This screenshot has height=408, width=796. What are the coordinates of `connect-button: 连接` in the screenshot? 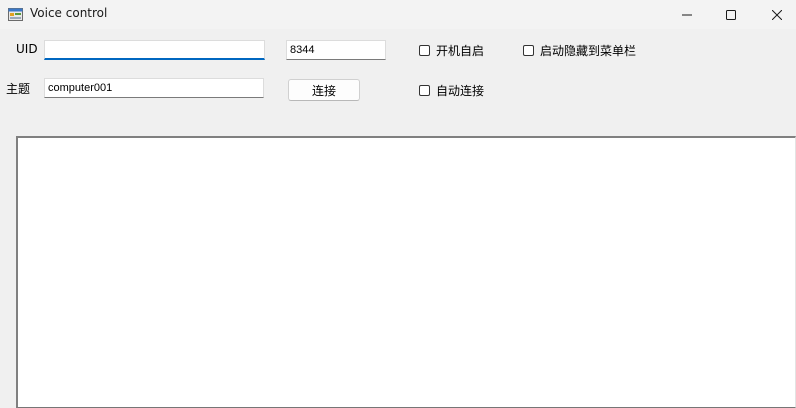 It's located at (324, 90).